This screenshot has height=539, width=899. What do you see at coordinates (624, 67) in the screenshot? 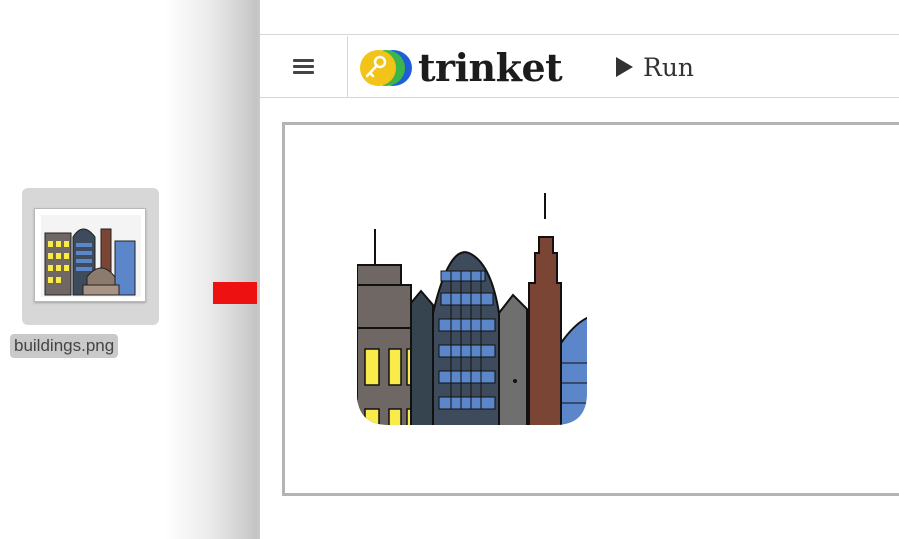
I see `play-icon` at bounding box center [624, 67].